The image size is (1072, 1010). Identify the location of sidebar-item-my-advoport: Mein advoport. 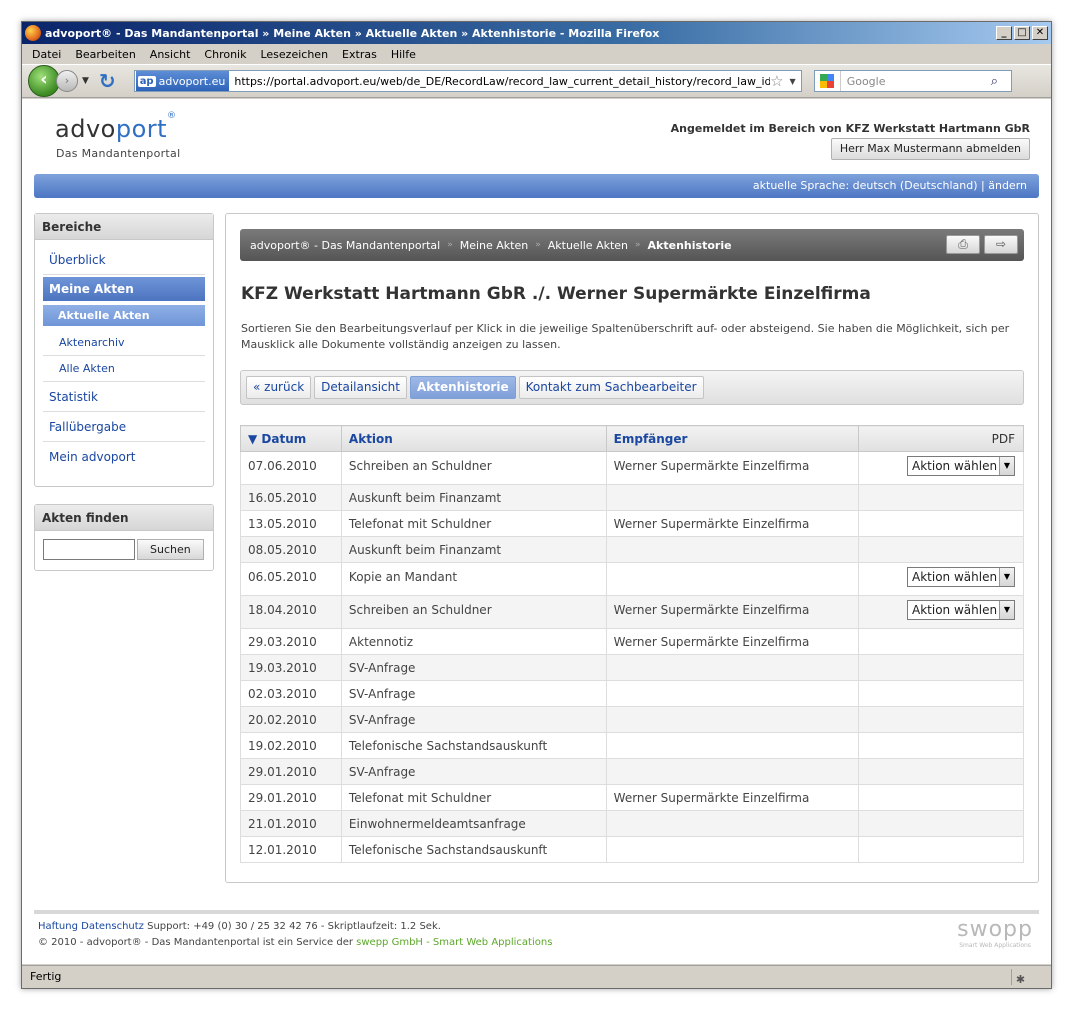
(124, 456).